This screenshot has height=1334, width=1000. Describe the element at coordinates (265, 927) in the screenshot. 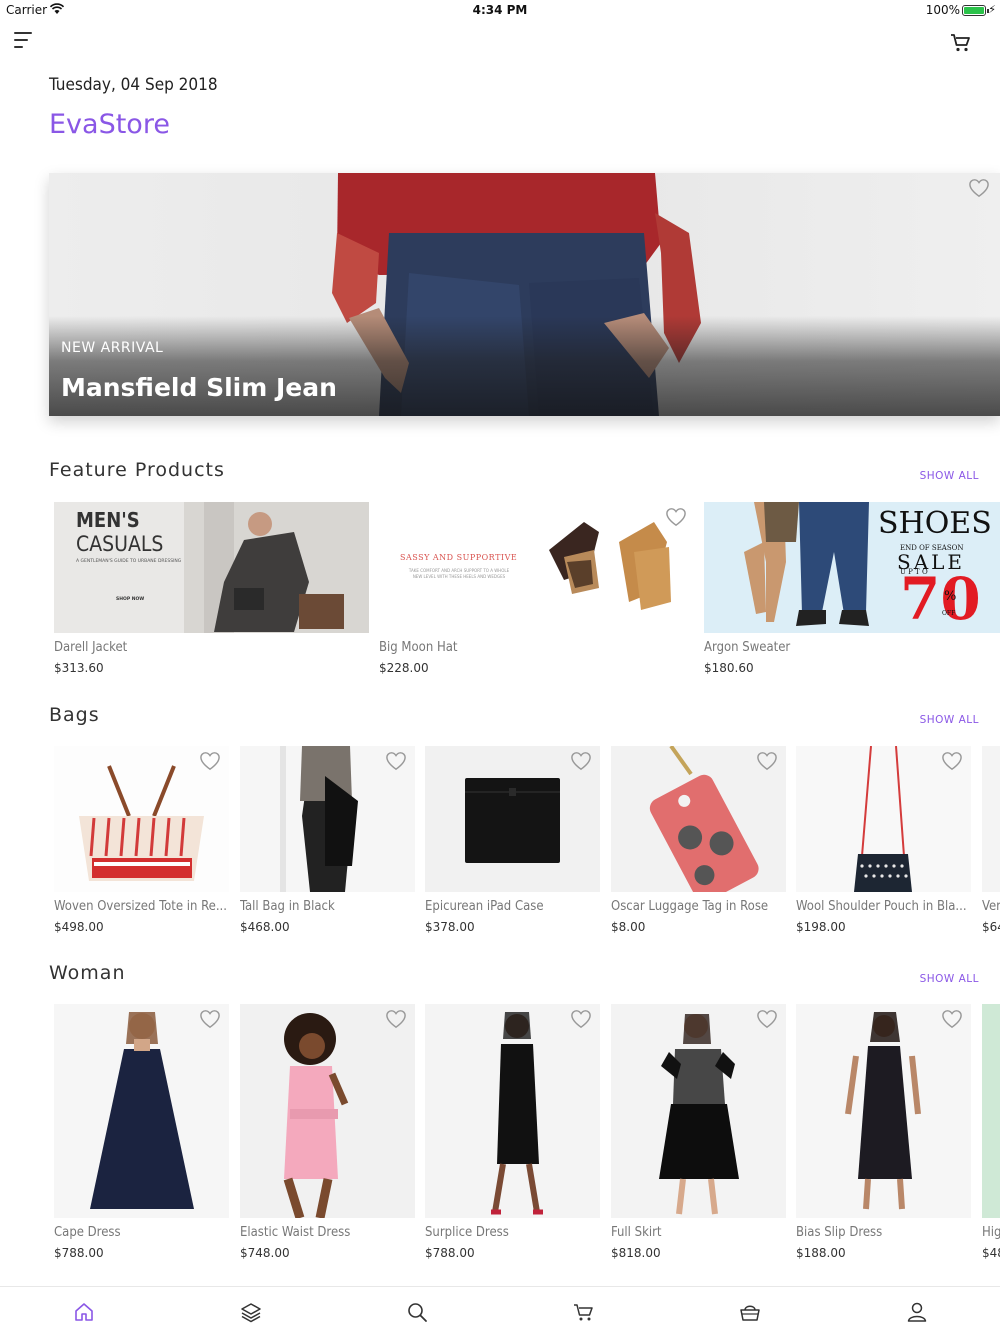

I see `product-price: $468.00` at that location.